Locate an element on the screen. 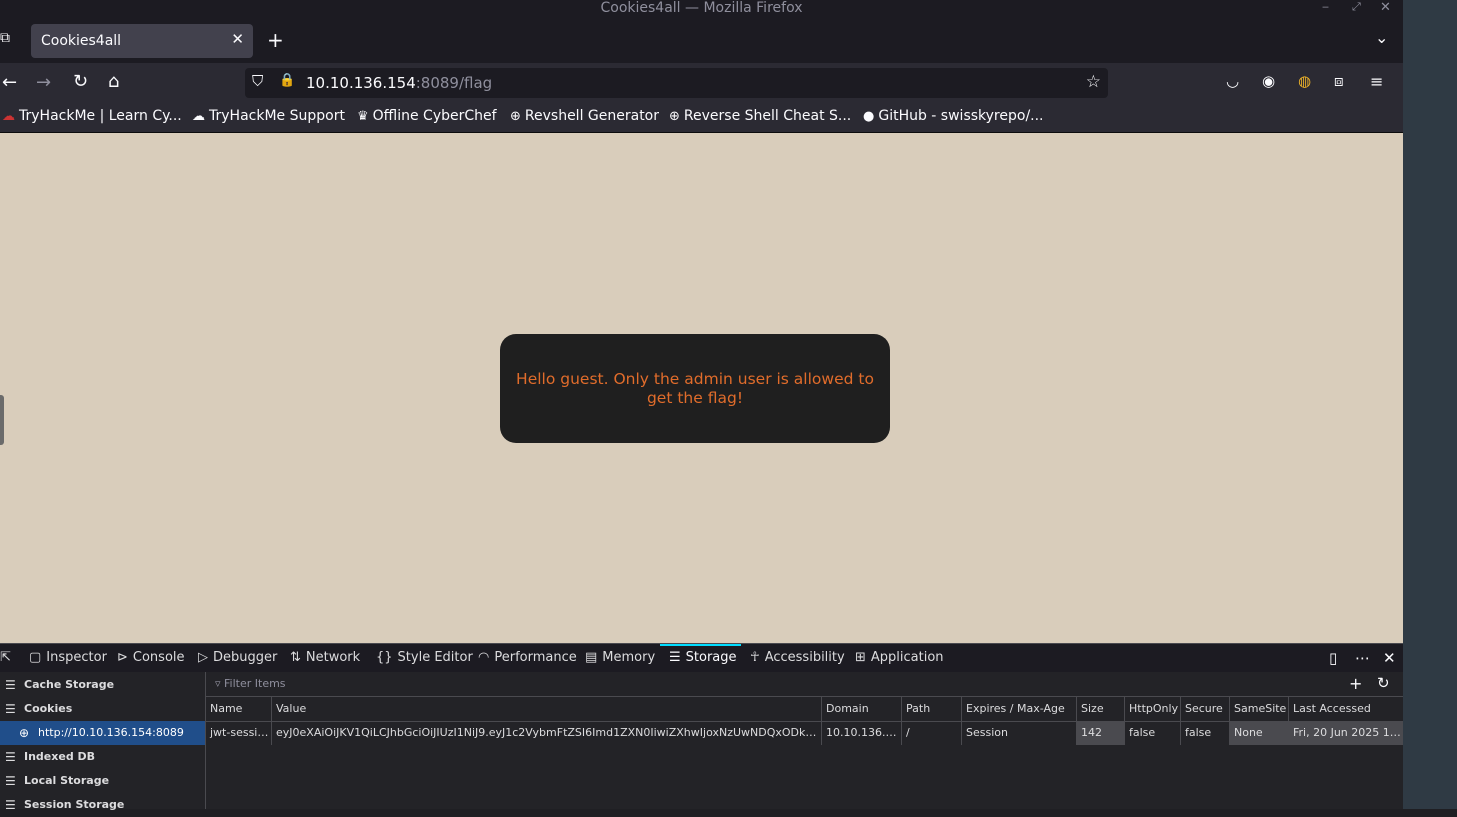 This screenshot has width=1457, height=817. memory-icon: ▤ is located at coordinates (591, 657).